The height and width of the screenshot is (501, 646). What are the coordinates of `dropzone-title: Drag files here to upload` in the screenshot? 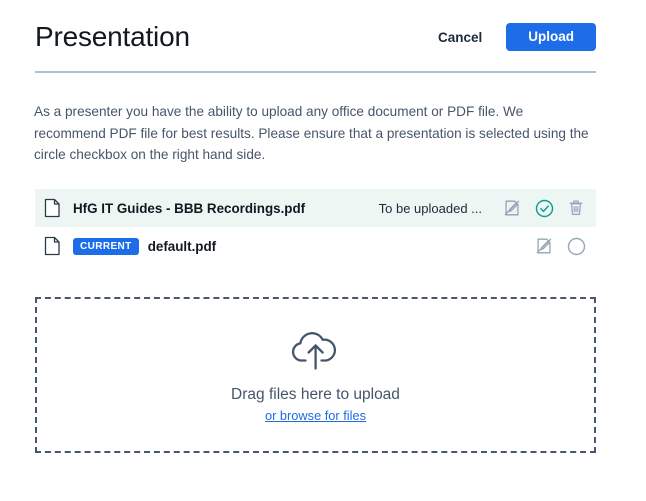 It's located at (315, 394).